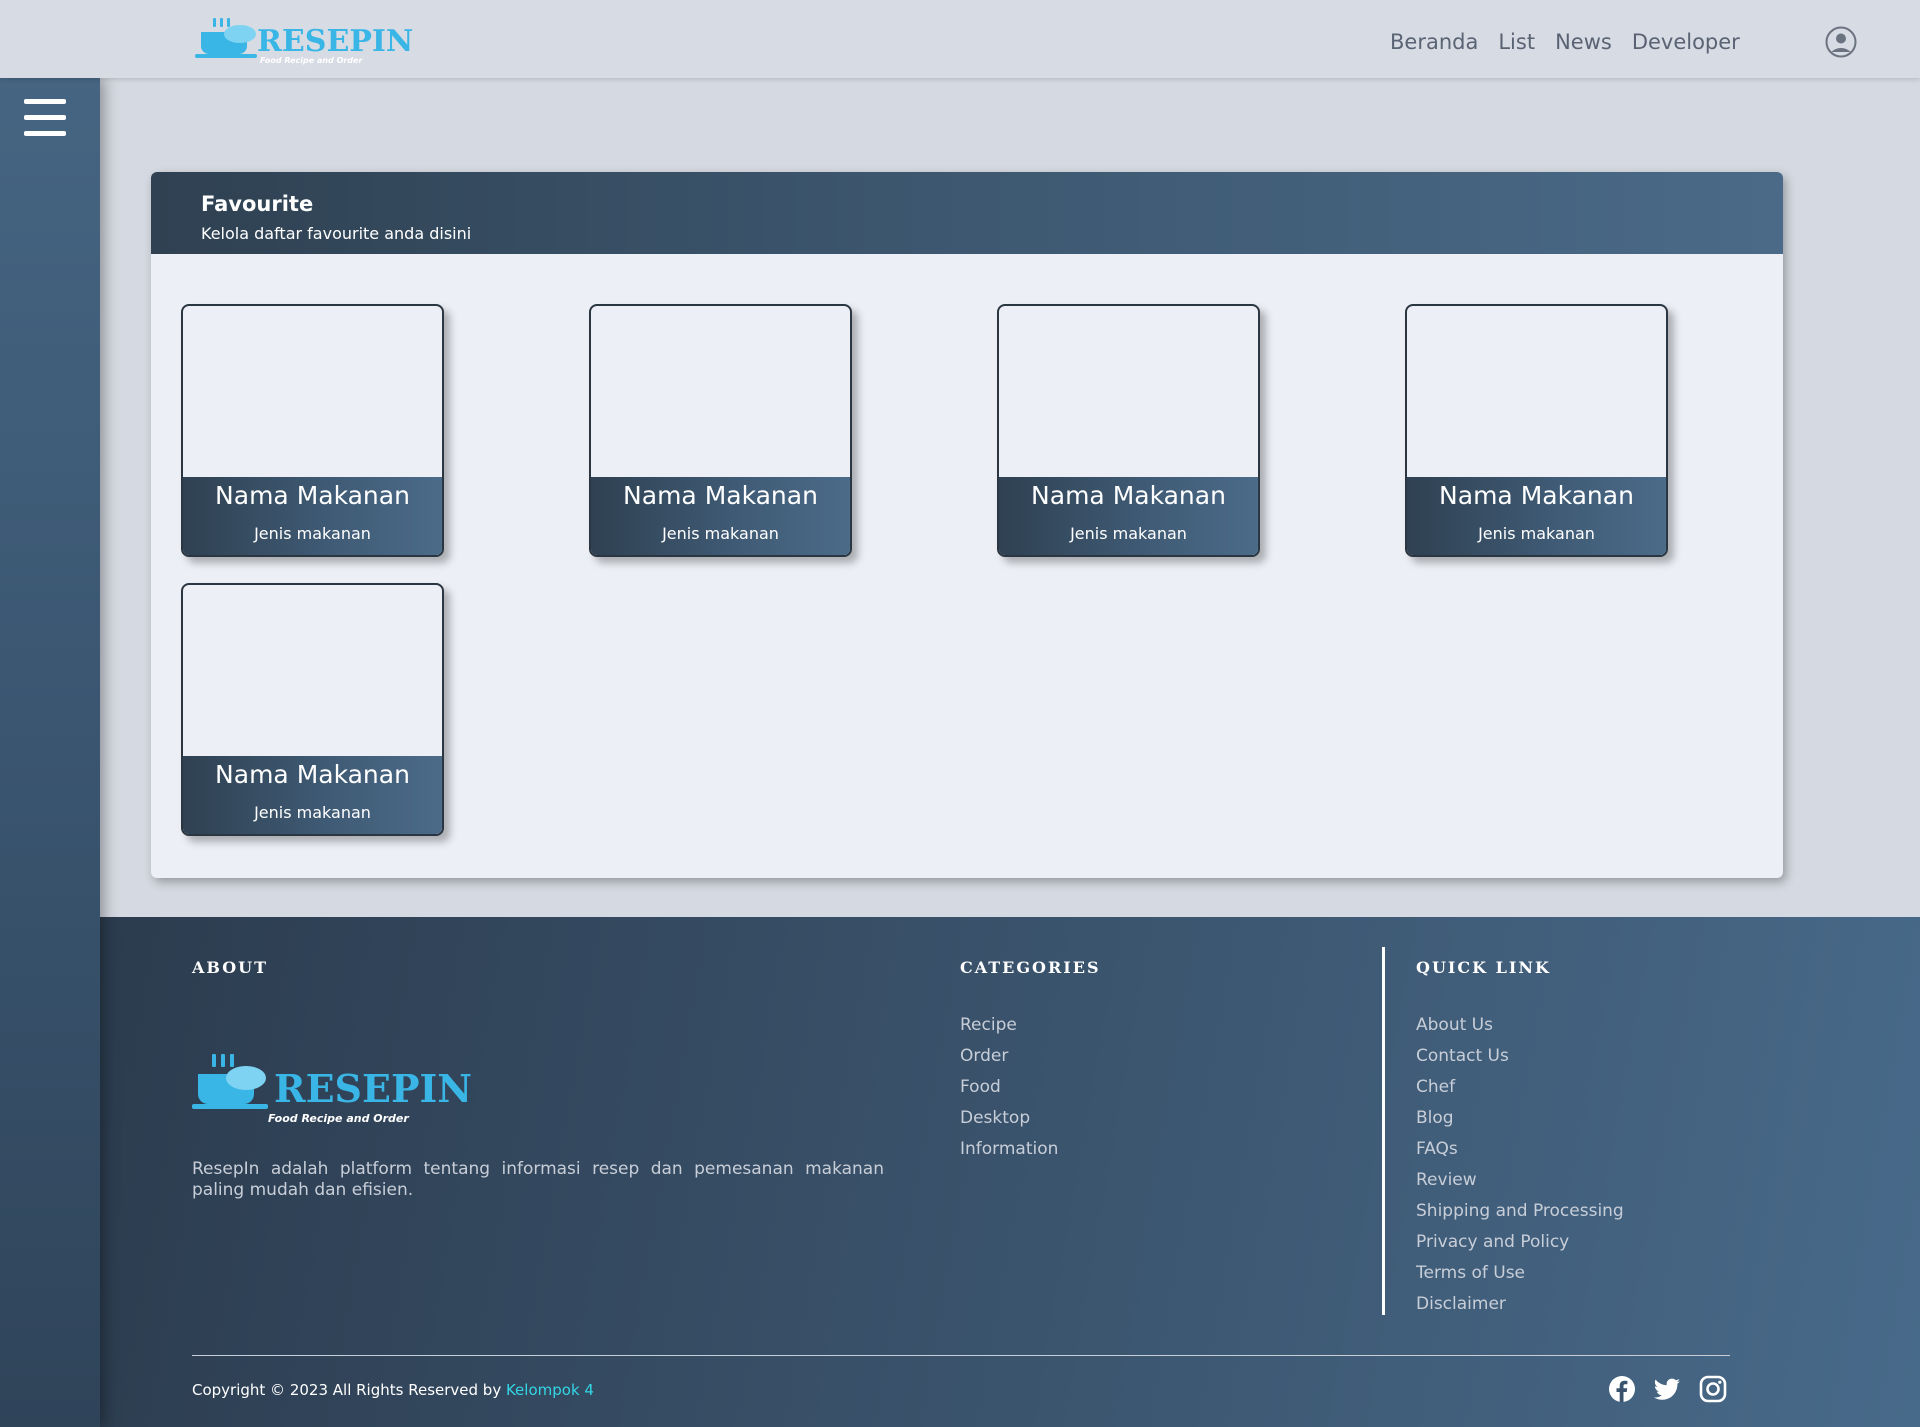 The width and height of the screenshot is (1920, 1427). Describe the element at coordinates (349, 1390) in the screenshot. I see `copyright-prefix: Copyright © 2023 All Rights Reserved by` at that location.